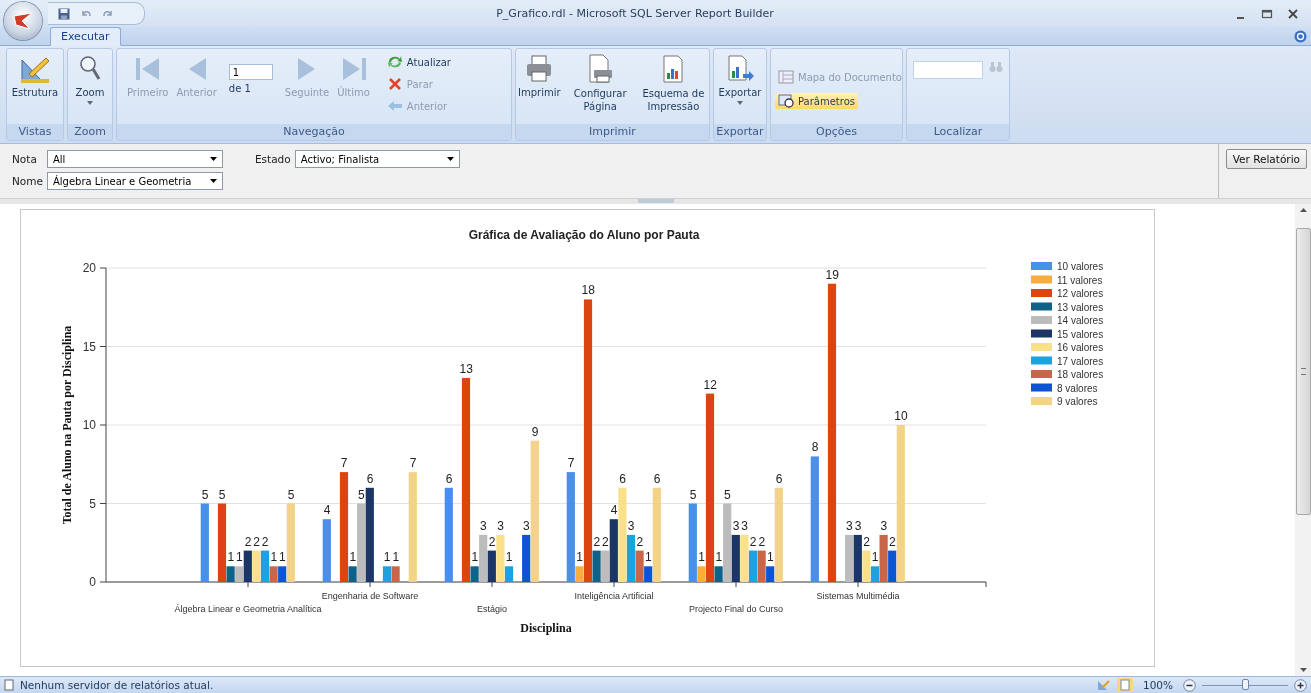  What do you see at coordinates (1080, 266) in the screenshot?
I see `legend-label: 10 valores` at bounding box center [1080, 266].